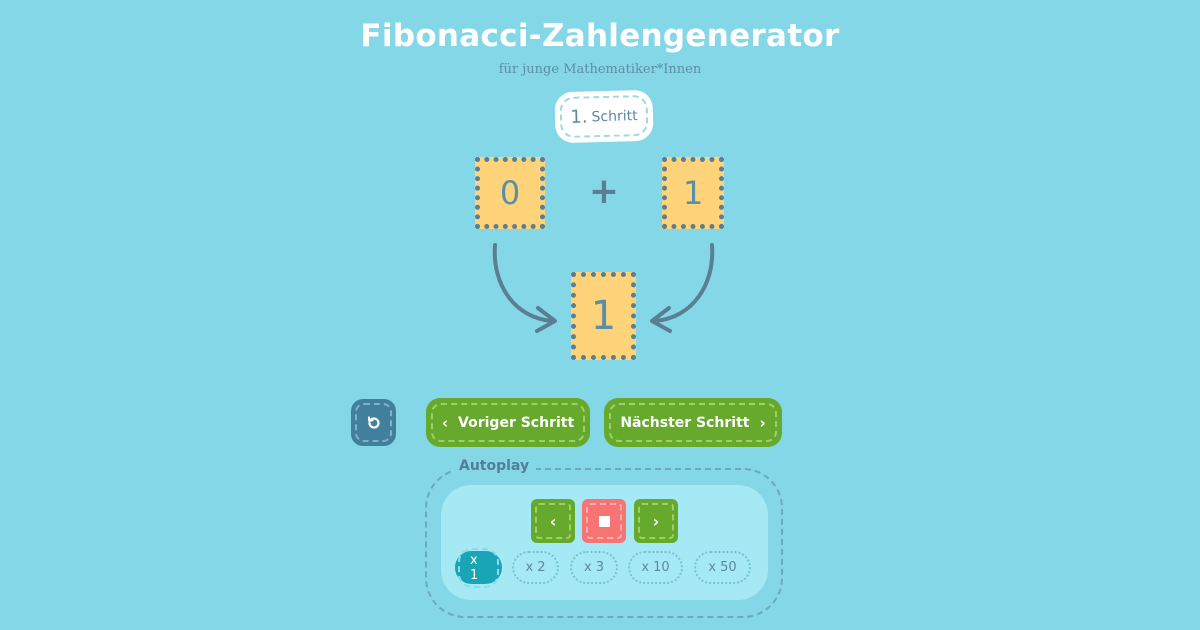 The image size is (1200, 630). I want to click on speed-option-x50: x 50, so click(722, 567).